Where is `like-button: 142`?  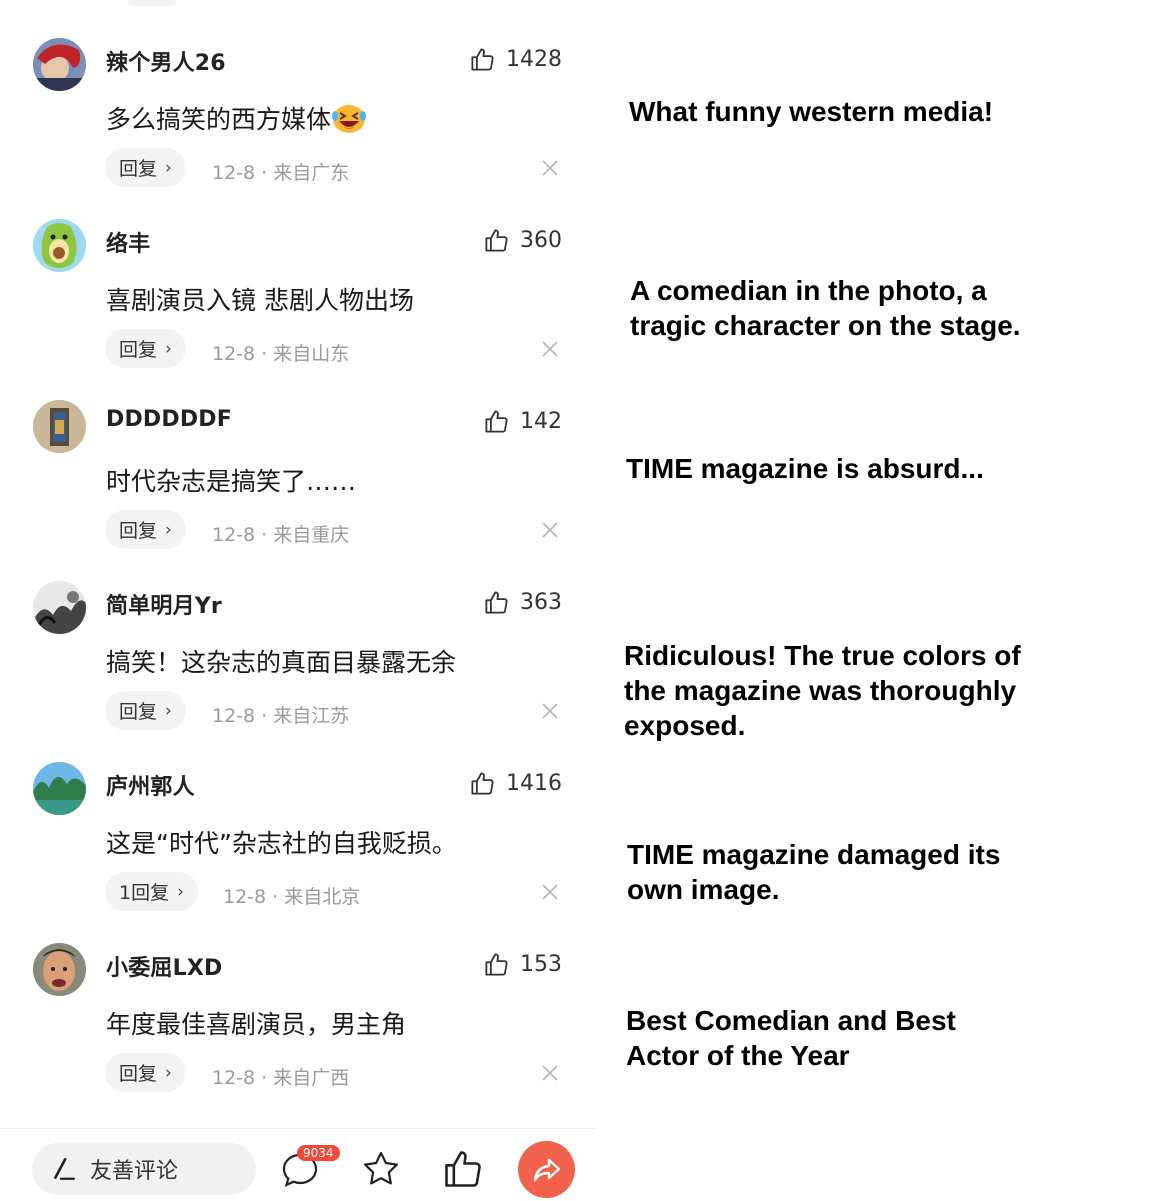
like-button: 142 is located at coordinates (522, 421).